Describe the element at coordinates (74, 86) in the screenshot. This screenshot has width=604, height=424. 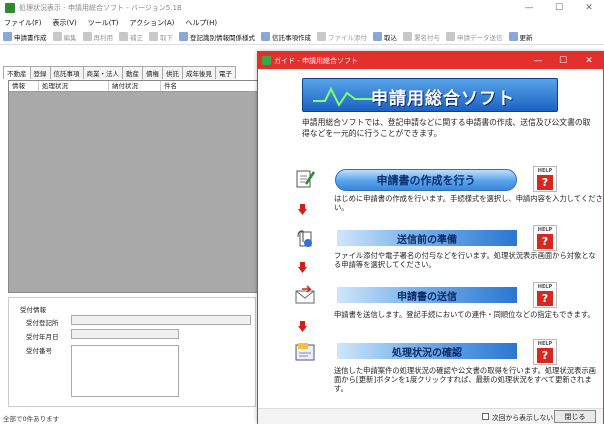
I see `column-status: 処理状況` at that location.